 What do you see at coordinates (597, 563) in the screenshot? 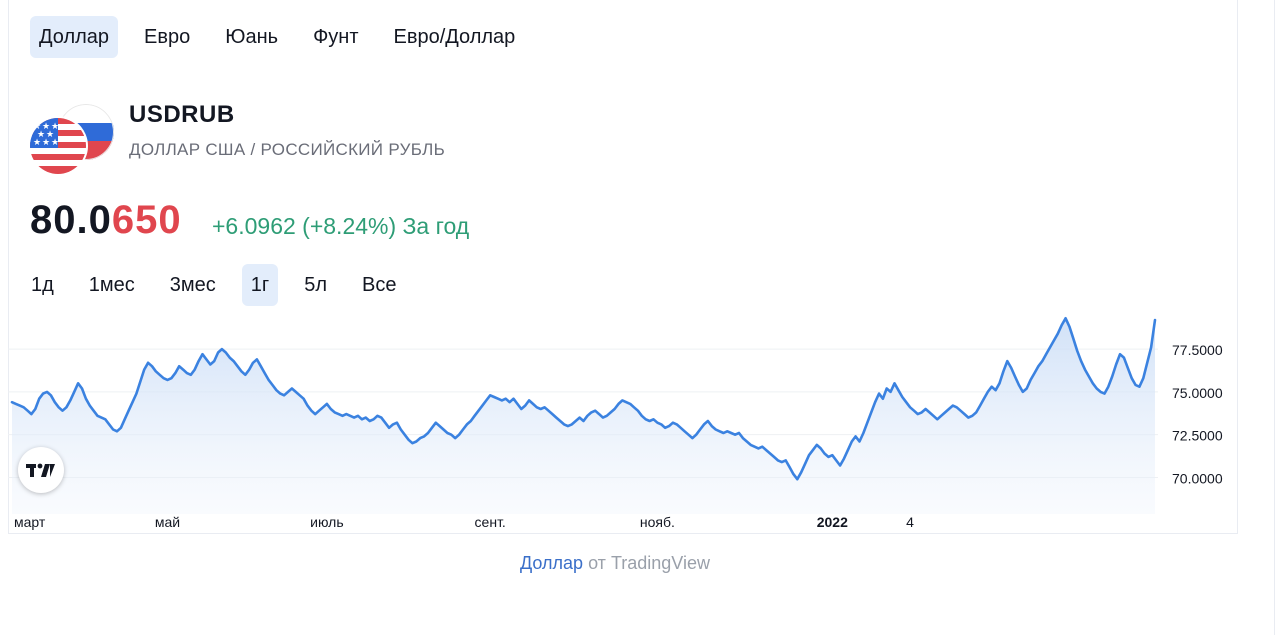
I see `attribution-from: от` at bounding box center [597, 563].